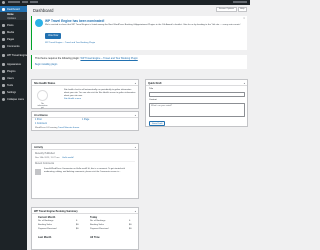 The image size is (320, 250). What do you see at coordinates (3, 39) in the screenshot?
I see `page-icon` at bounding box center [3, 39].